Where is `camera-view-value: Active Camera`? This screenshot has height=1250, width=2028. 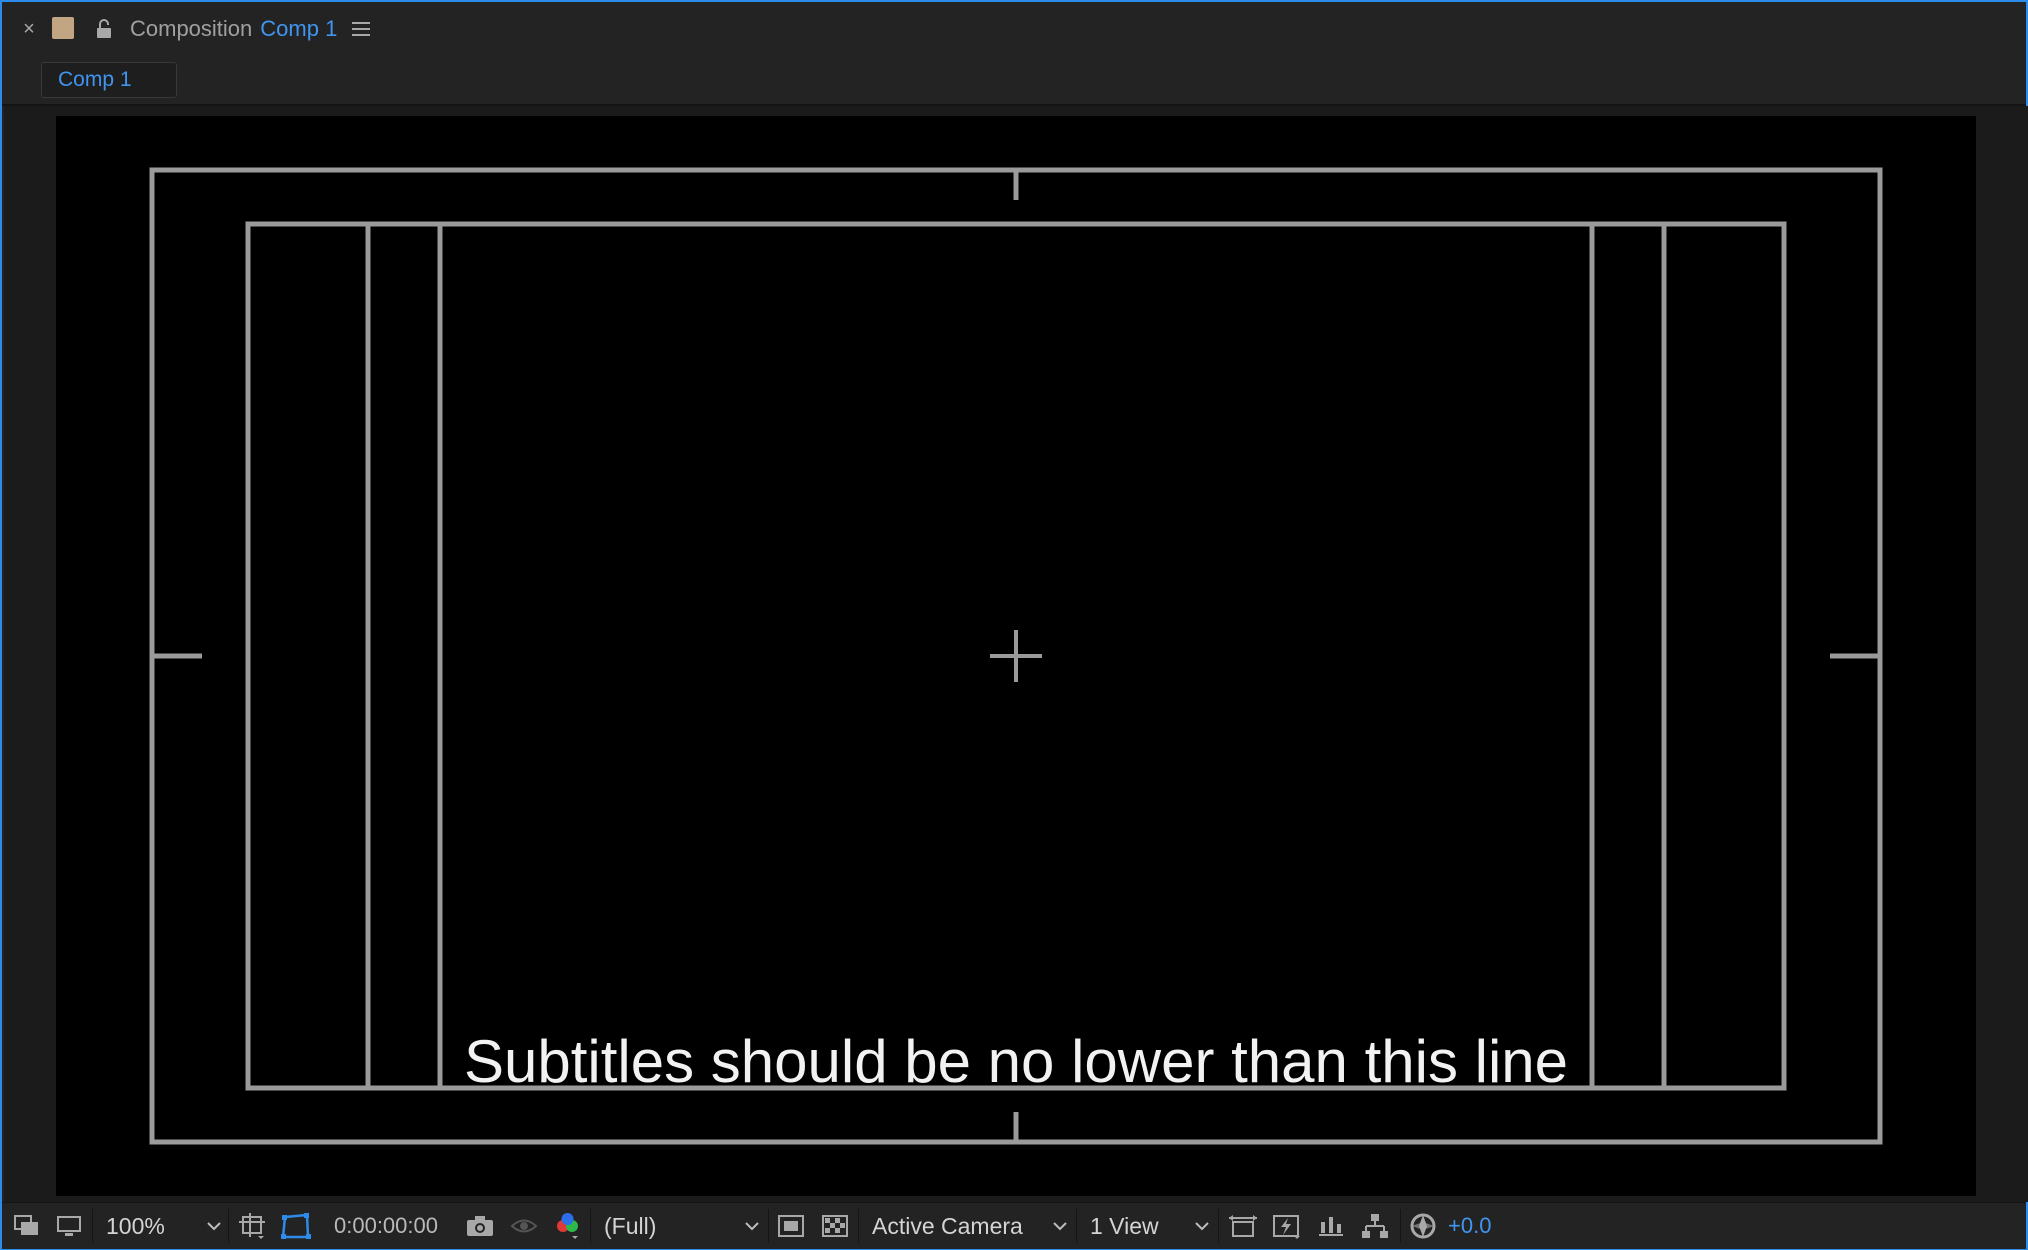 camera-view-value: Active Camera is located at coordinates (947, 1225).